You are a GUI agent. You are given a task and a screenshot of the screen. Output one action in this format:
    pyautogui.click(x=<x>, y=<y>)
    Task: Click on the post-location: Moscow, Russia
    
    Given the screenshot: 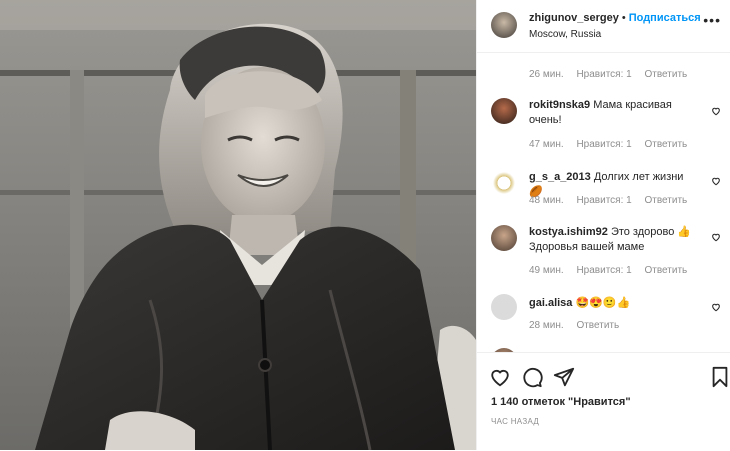 What is the action you would take?
    pyautogui.click(x=565, y=34)
    